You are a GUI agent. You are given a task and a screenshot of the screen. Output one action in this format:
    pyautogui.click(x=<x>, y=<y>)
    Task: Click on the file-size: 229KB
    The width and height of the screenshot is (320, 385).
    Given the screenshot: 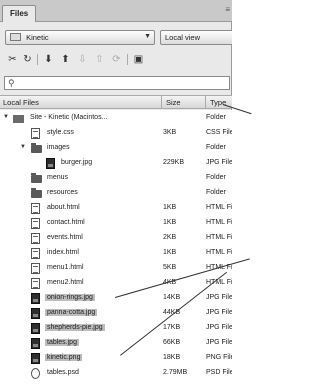 What is the action you would take?
    pyautogui.click(x=174, y=162)
    